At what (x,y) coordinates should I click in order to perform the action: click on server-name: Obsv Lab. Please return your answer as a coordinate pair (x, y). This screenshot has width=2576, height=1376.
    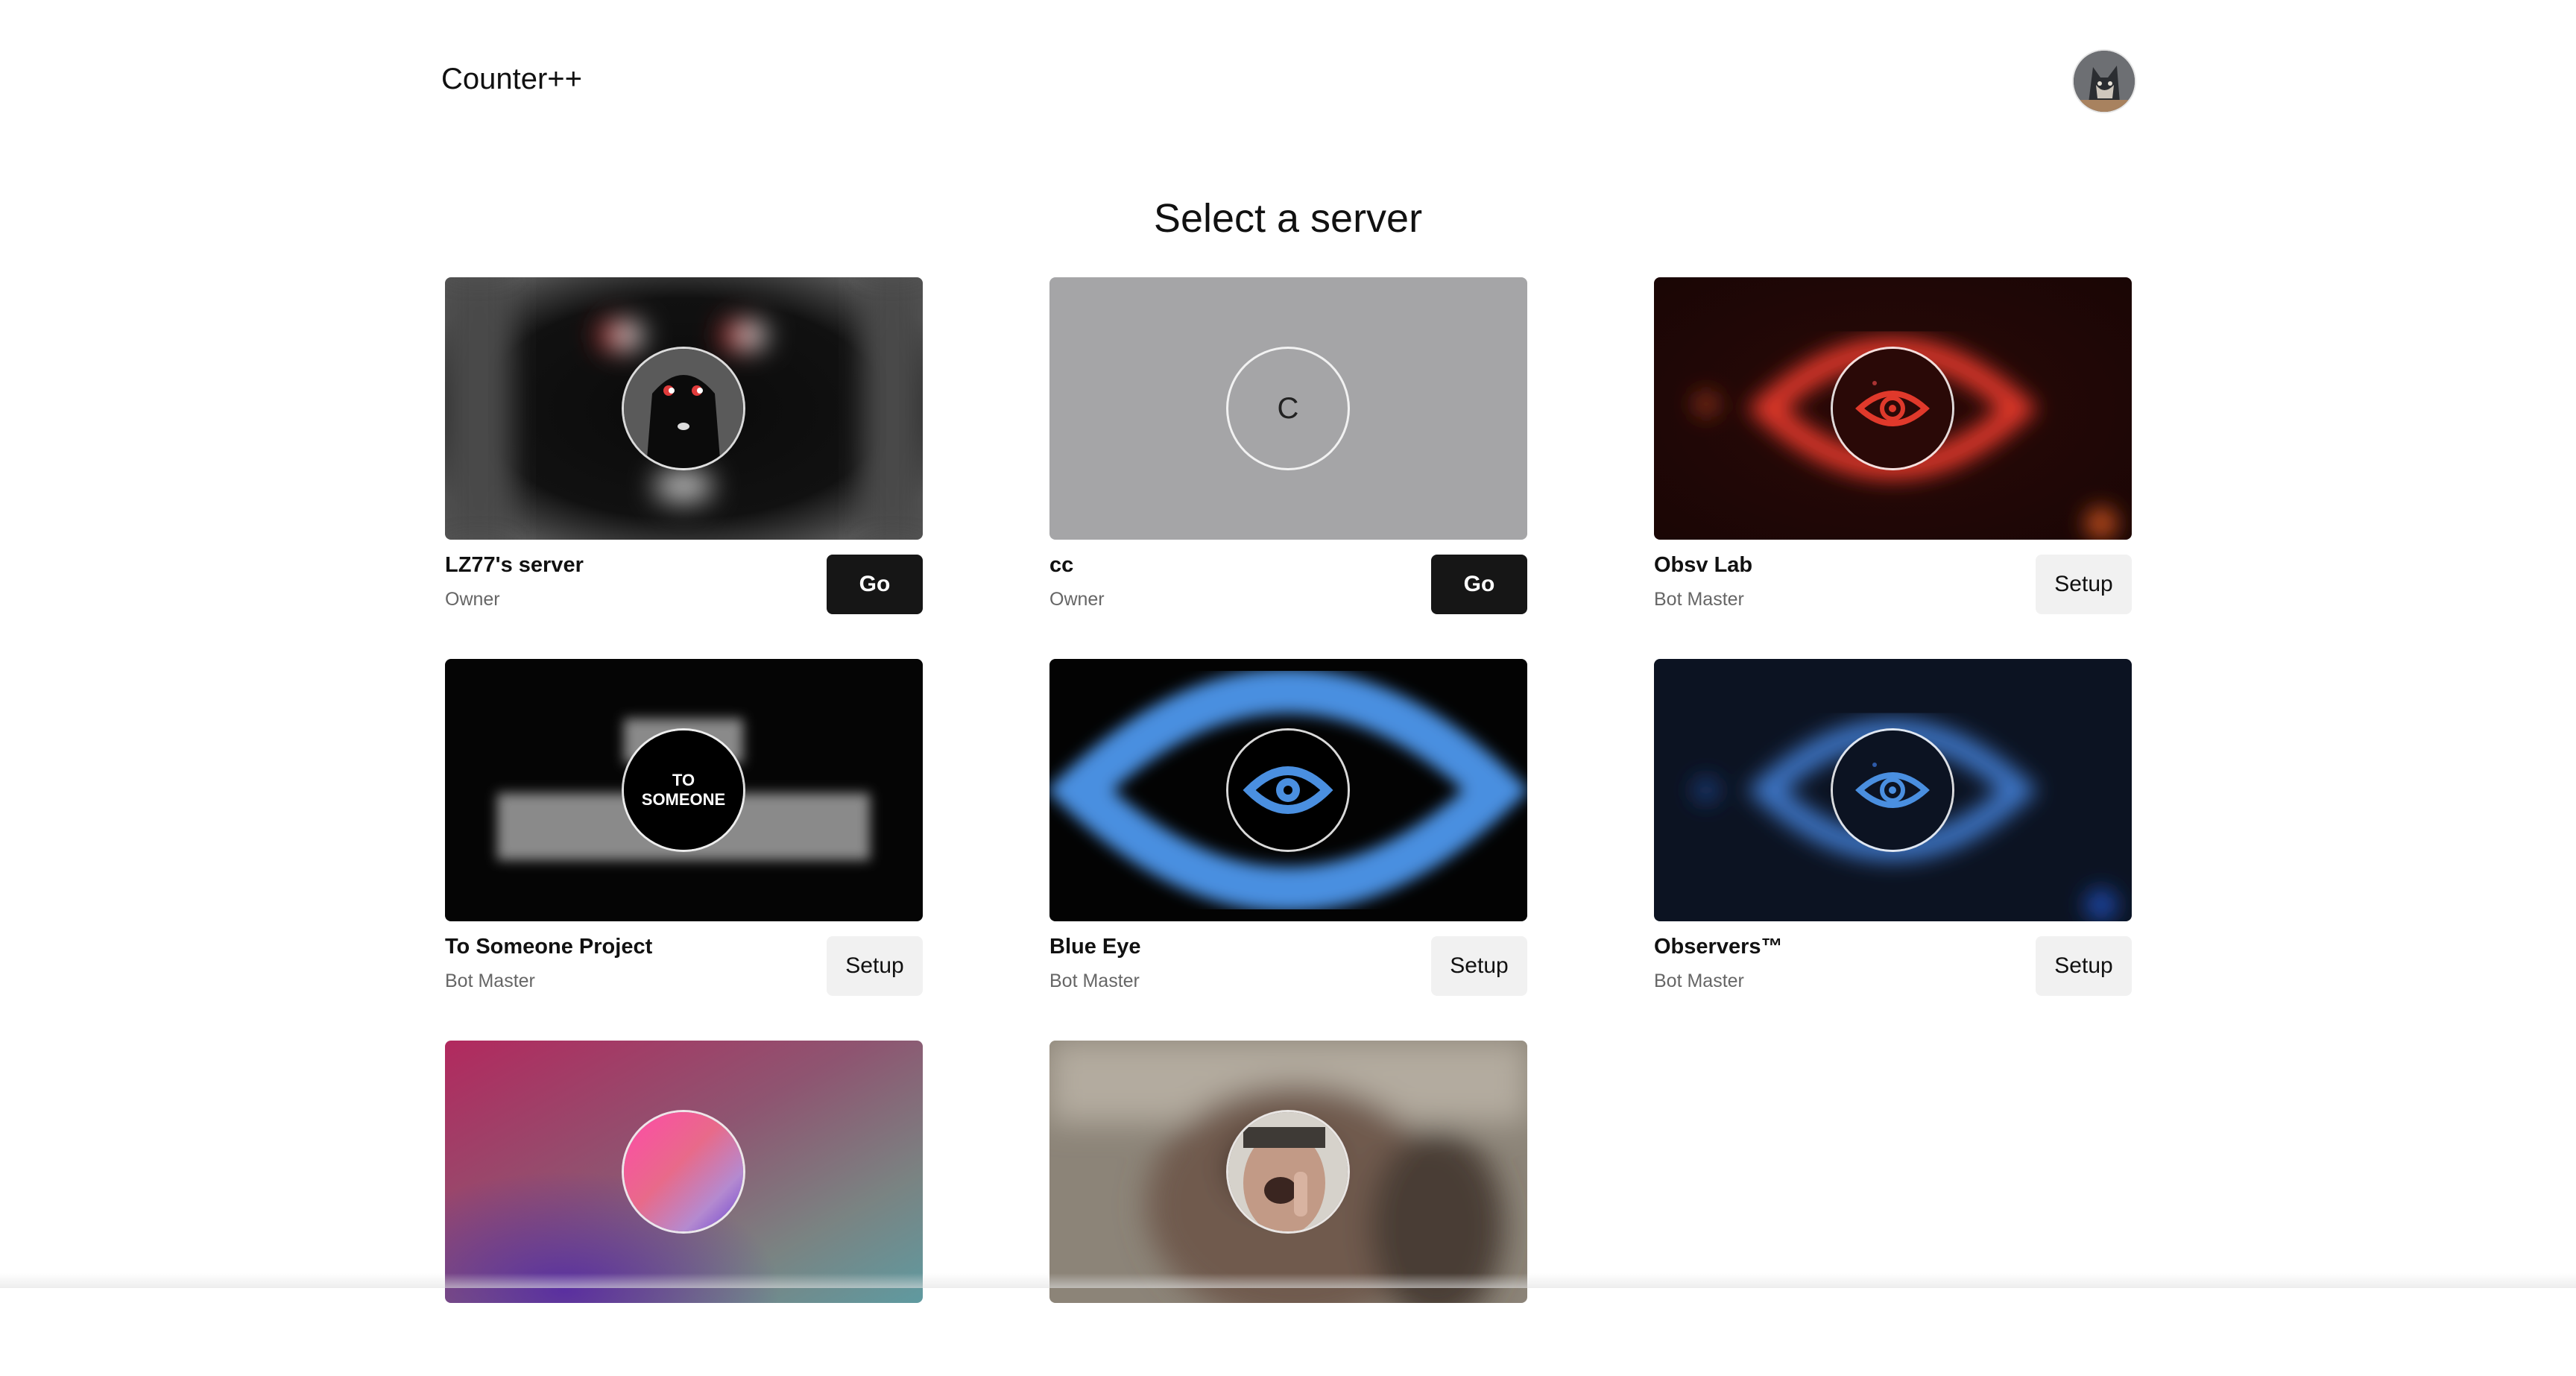
    Looking at the image, I should click on (1703, 565).